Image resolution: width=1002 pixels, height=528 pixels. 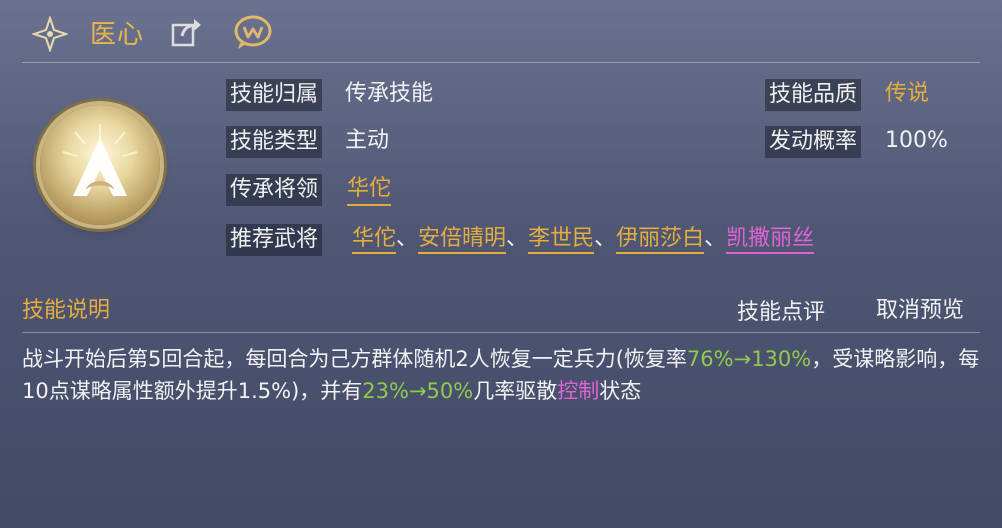 What do you see at coordinates (187, 32) in the screenshot?
I see `share-icon` at bounding box center [187, 32].